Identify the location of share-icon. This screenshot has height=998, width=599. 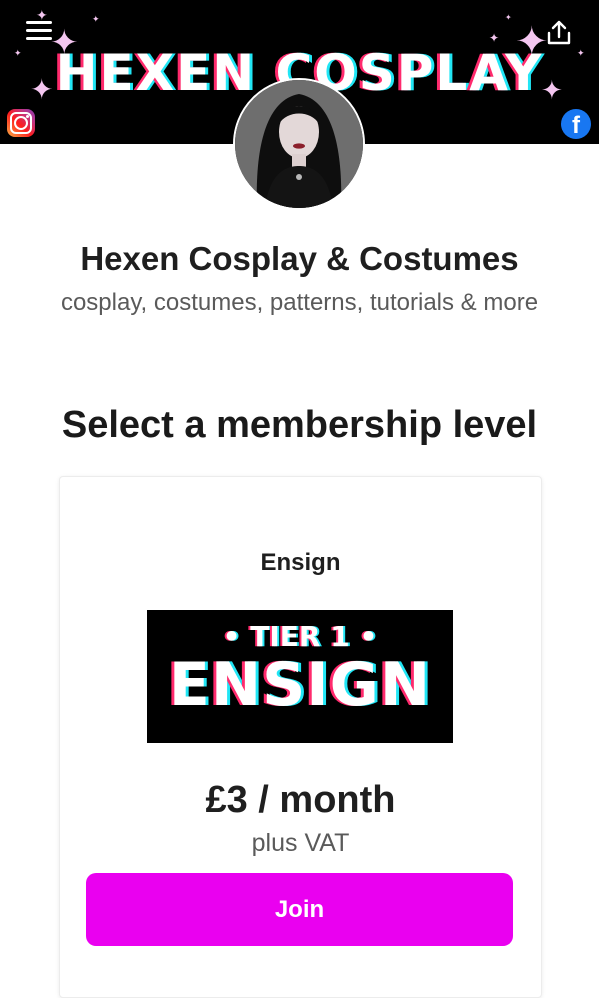
(559, 33).